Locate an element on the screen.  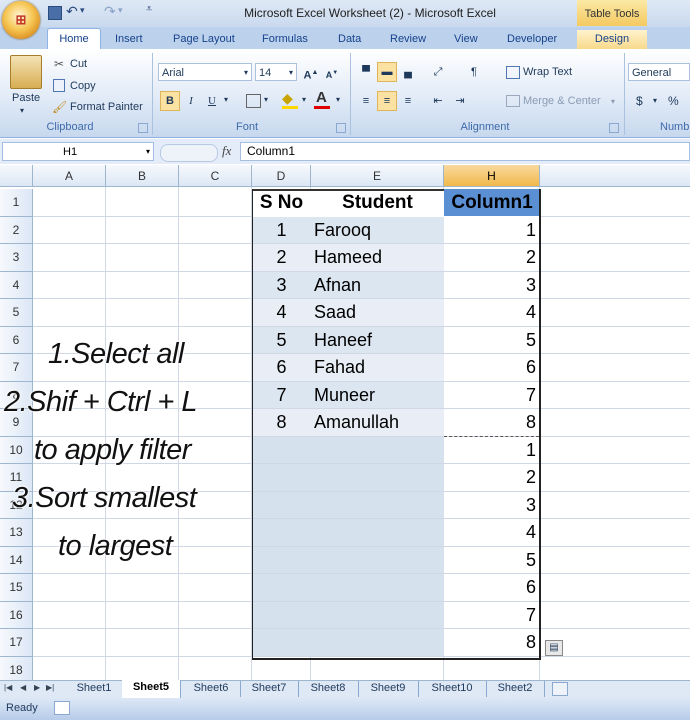
cell-student: Saad is located at coordinates (335, 312).